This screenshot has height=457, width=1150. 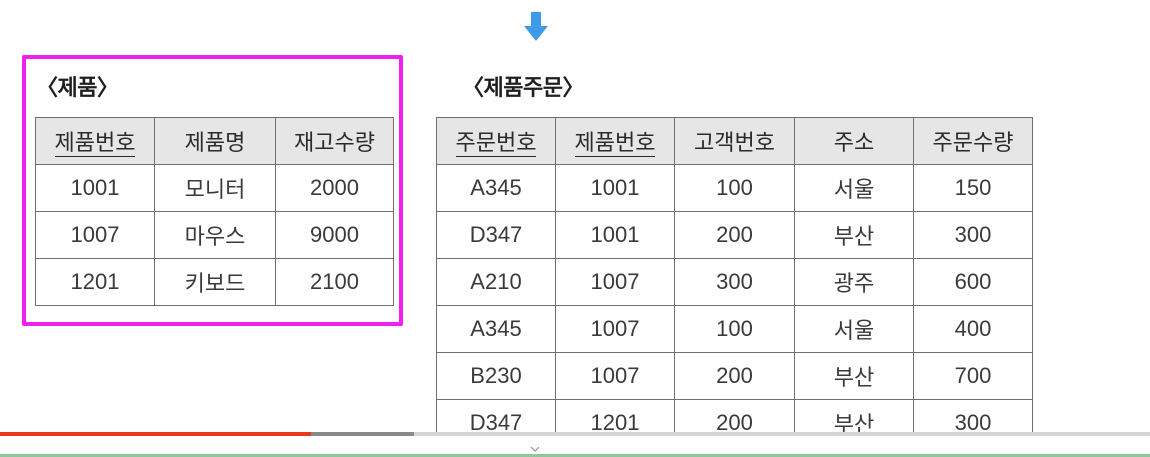 What do you see at coordinates (496, 282) in the screenshot?
I see `cell-order-no: A210` at bounding box center [496, 282].